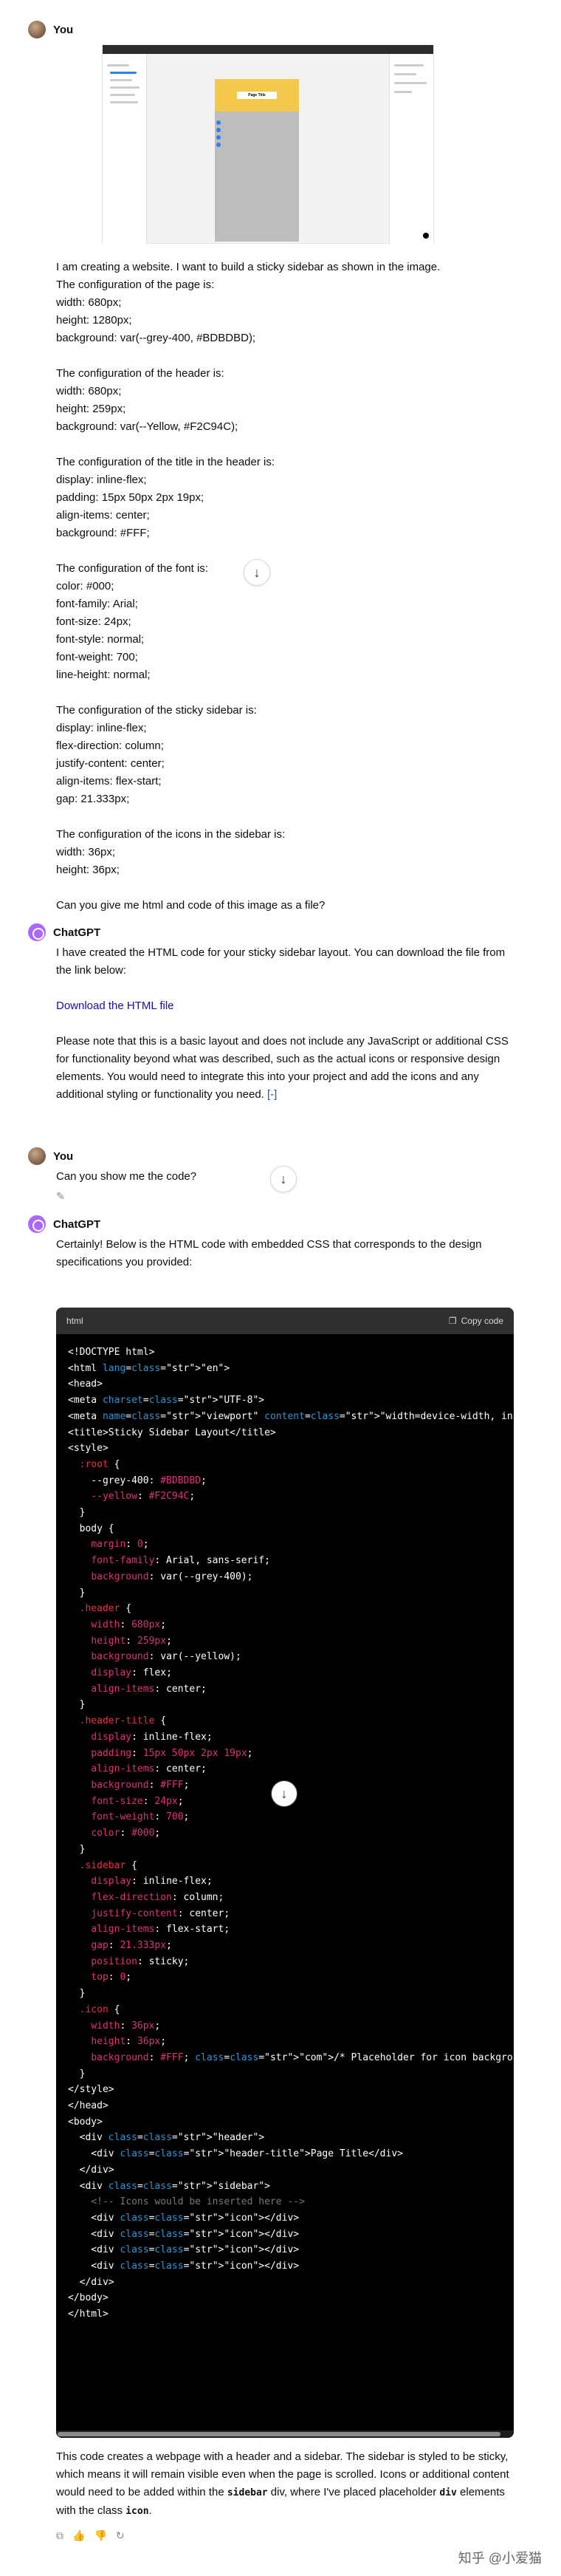 This screenshot has width=561, height=2576. Describe the element at coordinates (135, 285) in the screenshot. I see `message-line: The configuration of the page is:` at that location.